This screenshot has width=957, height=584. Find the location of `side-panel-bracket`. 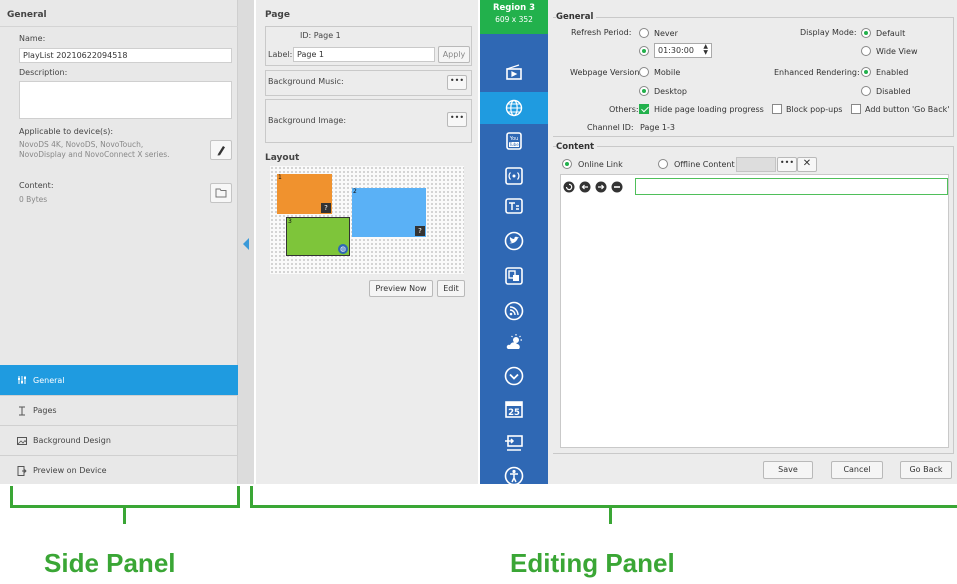

side-panel-bracket is located at coordinates (125, 497).